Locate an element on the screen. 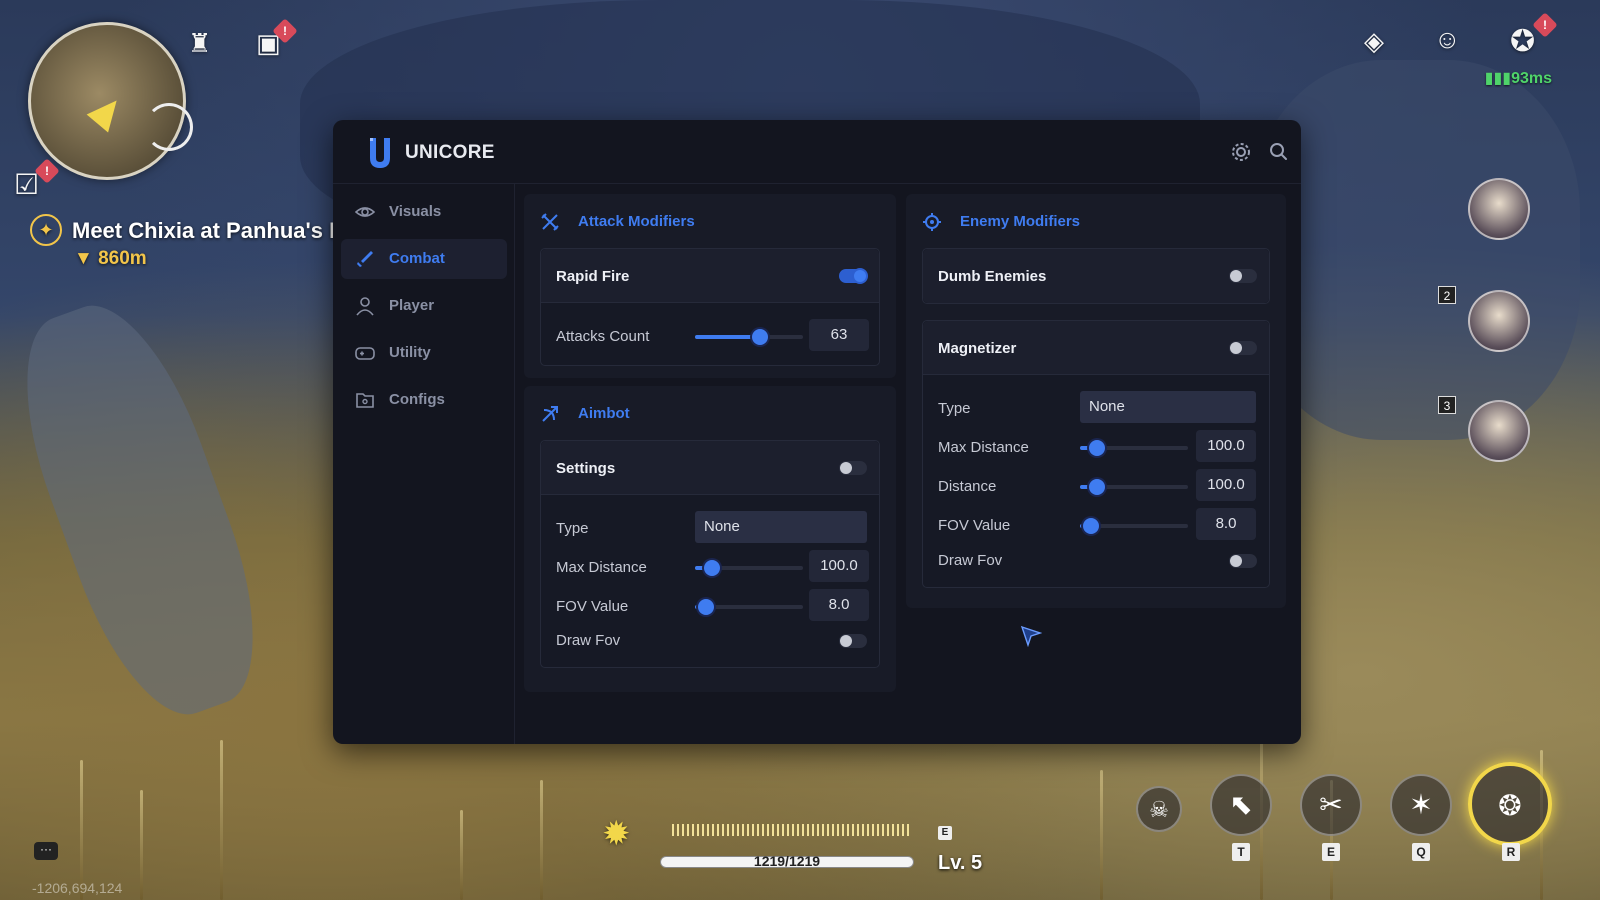 This screenshot has height=900, width=1600. chat-icon: ··· is located at coordinates (46, 851).